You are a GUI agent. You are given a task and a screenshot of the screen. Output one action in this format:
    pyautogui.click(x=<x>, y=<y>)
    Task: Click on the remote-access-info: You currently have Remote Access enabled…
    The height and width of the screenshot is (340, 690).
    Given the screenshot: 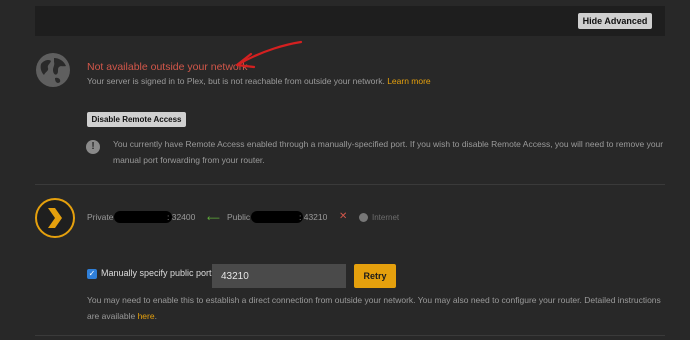 What is the action you would take?
    pyautogui.click(x=388, y=152)
    